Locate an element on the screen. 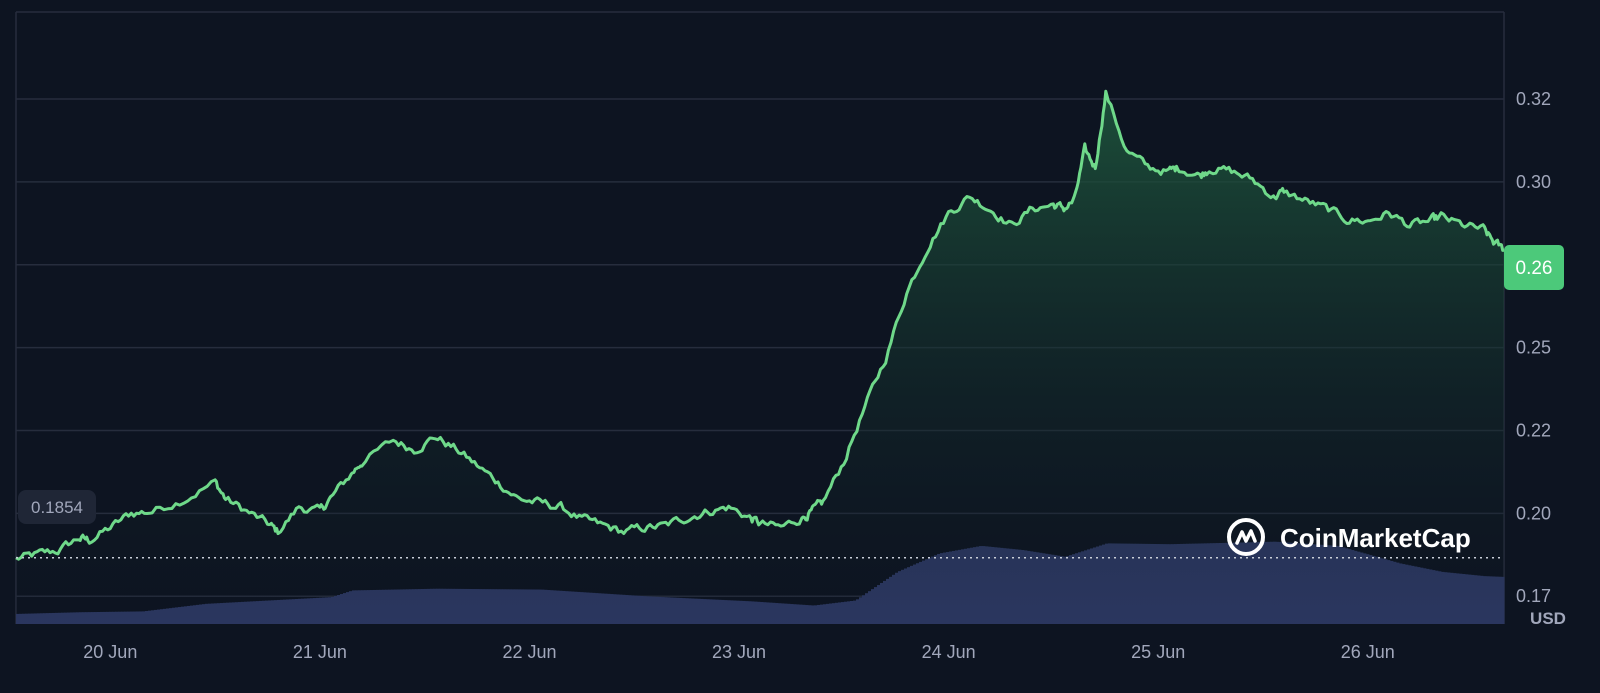 This screenshot has width=1600, height=693. current-price-badge: 0.26 is located at coordinates (1534, 267).